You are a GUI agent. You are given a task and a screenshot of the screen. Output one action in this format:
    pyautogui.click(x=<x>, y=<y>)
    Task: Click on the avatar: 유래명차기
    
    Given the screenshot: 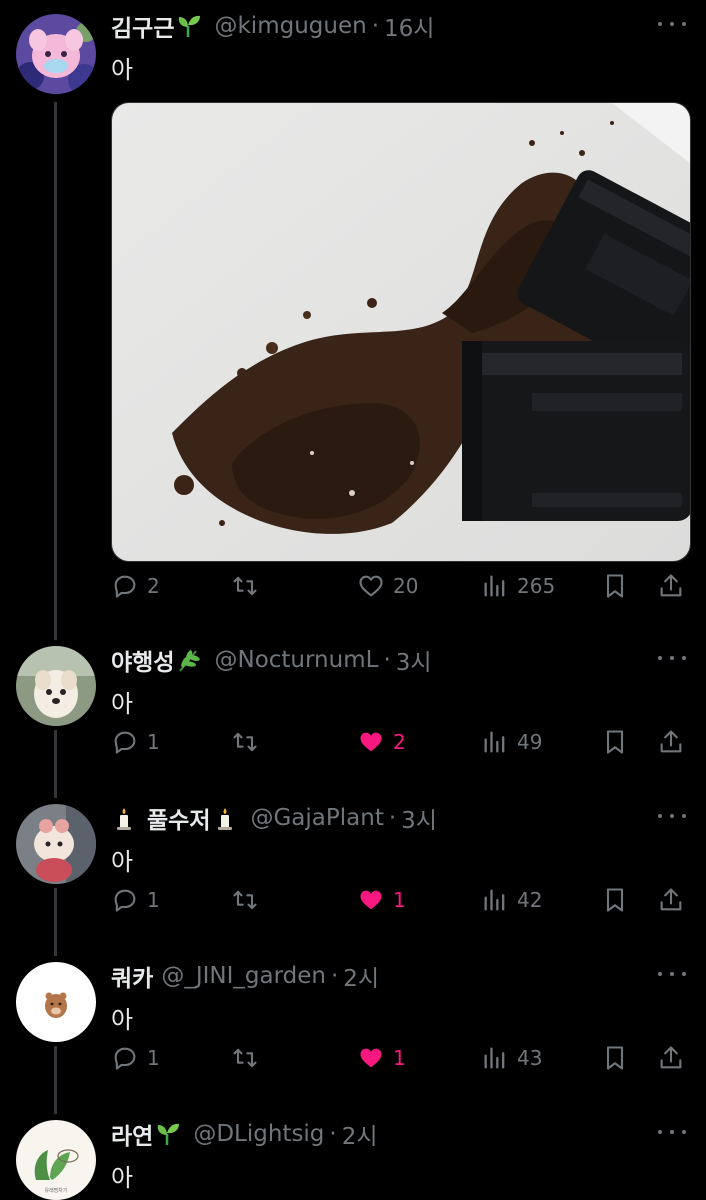 What is the action you would take?
    pyautogui.click(x=56, y=1160)
    